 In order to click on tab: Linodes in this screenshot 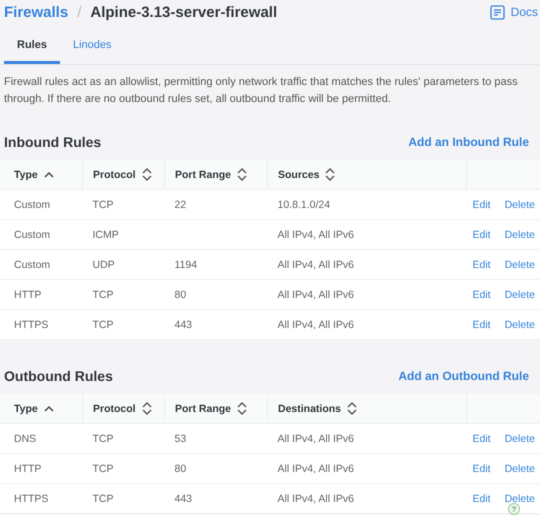, I will do `click(92, 48)`.